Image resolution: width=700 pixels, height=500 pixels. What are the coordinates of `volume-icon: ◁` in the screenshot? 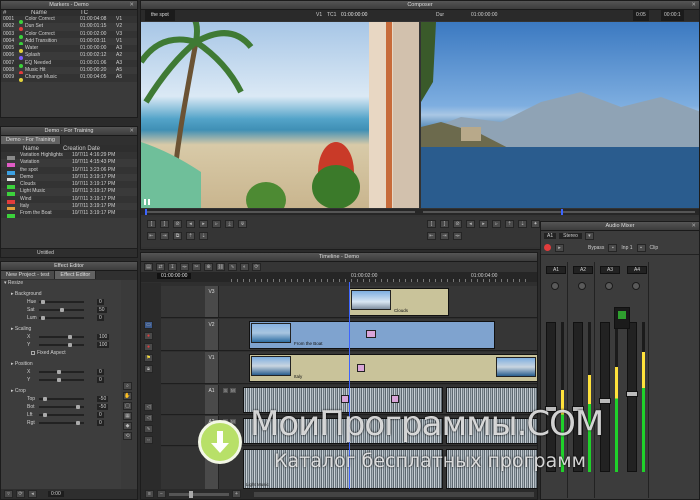 It's located at (148, 418).